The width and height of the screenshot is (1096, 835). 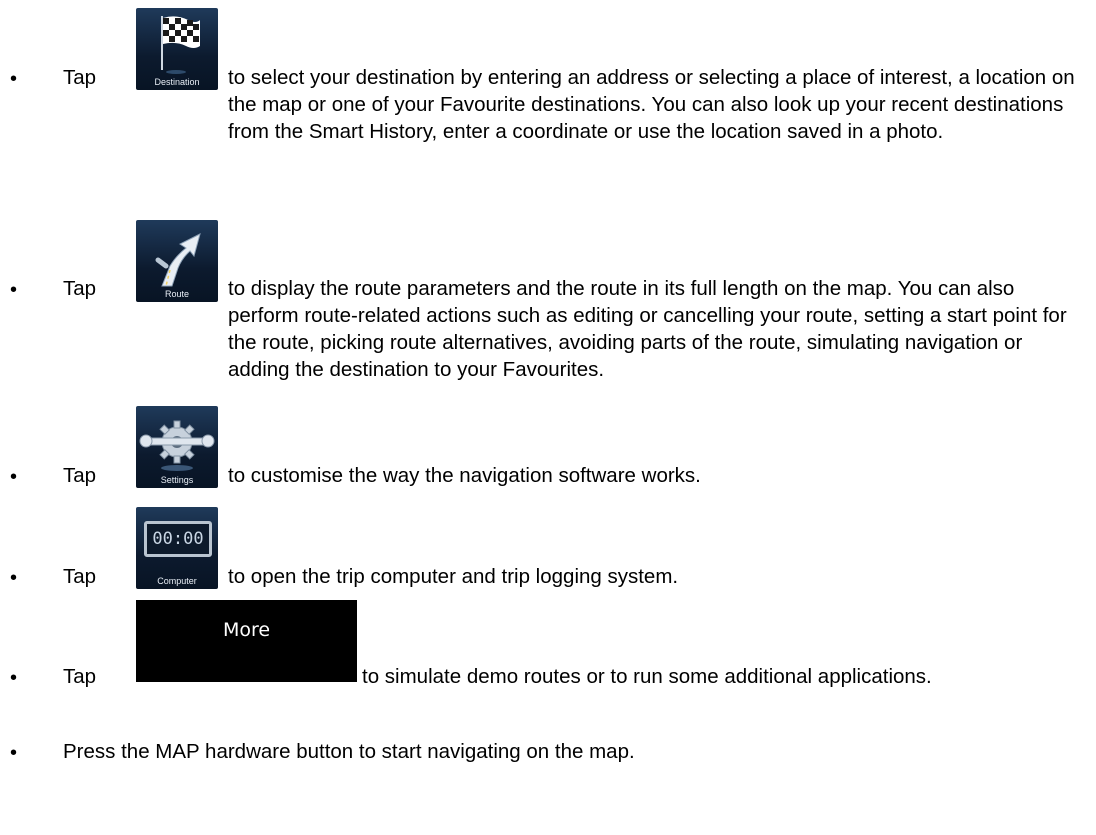 What do you see at coordinates (177, 49) in the screenshot?
I see `destination-button: Destination` at bounding box center [177, 49].